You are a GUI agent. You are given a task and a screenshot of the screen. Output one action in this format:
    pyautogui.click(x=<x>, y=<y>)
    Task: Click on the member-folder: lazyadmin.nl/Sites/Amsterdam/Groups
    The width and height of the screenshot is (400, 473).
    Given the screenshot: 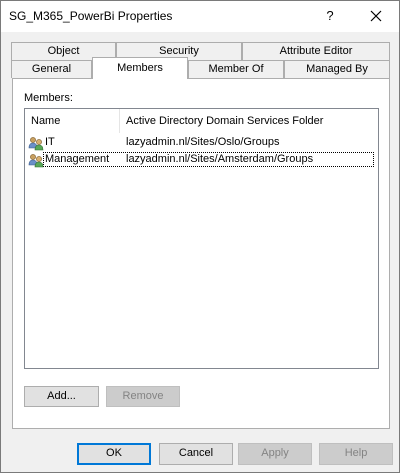 What is the action you would take?
    pyautogui.click(x=220, y=159)
    